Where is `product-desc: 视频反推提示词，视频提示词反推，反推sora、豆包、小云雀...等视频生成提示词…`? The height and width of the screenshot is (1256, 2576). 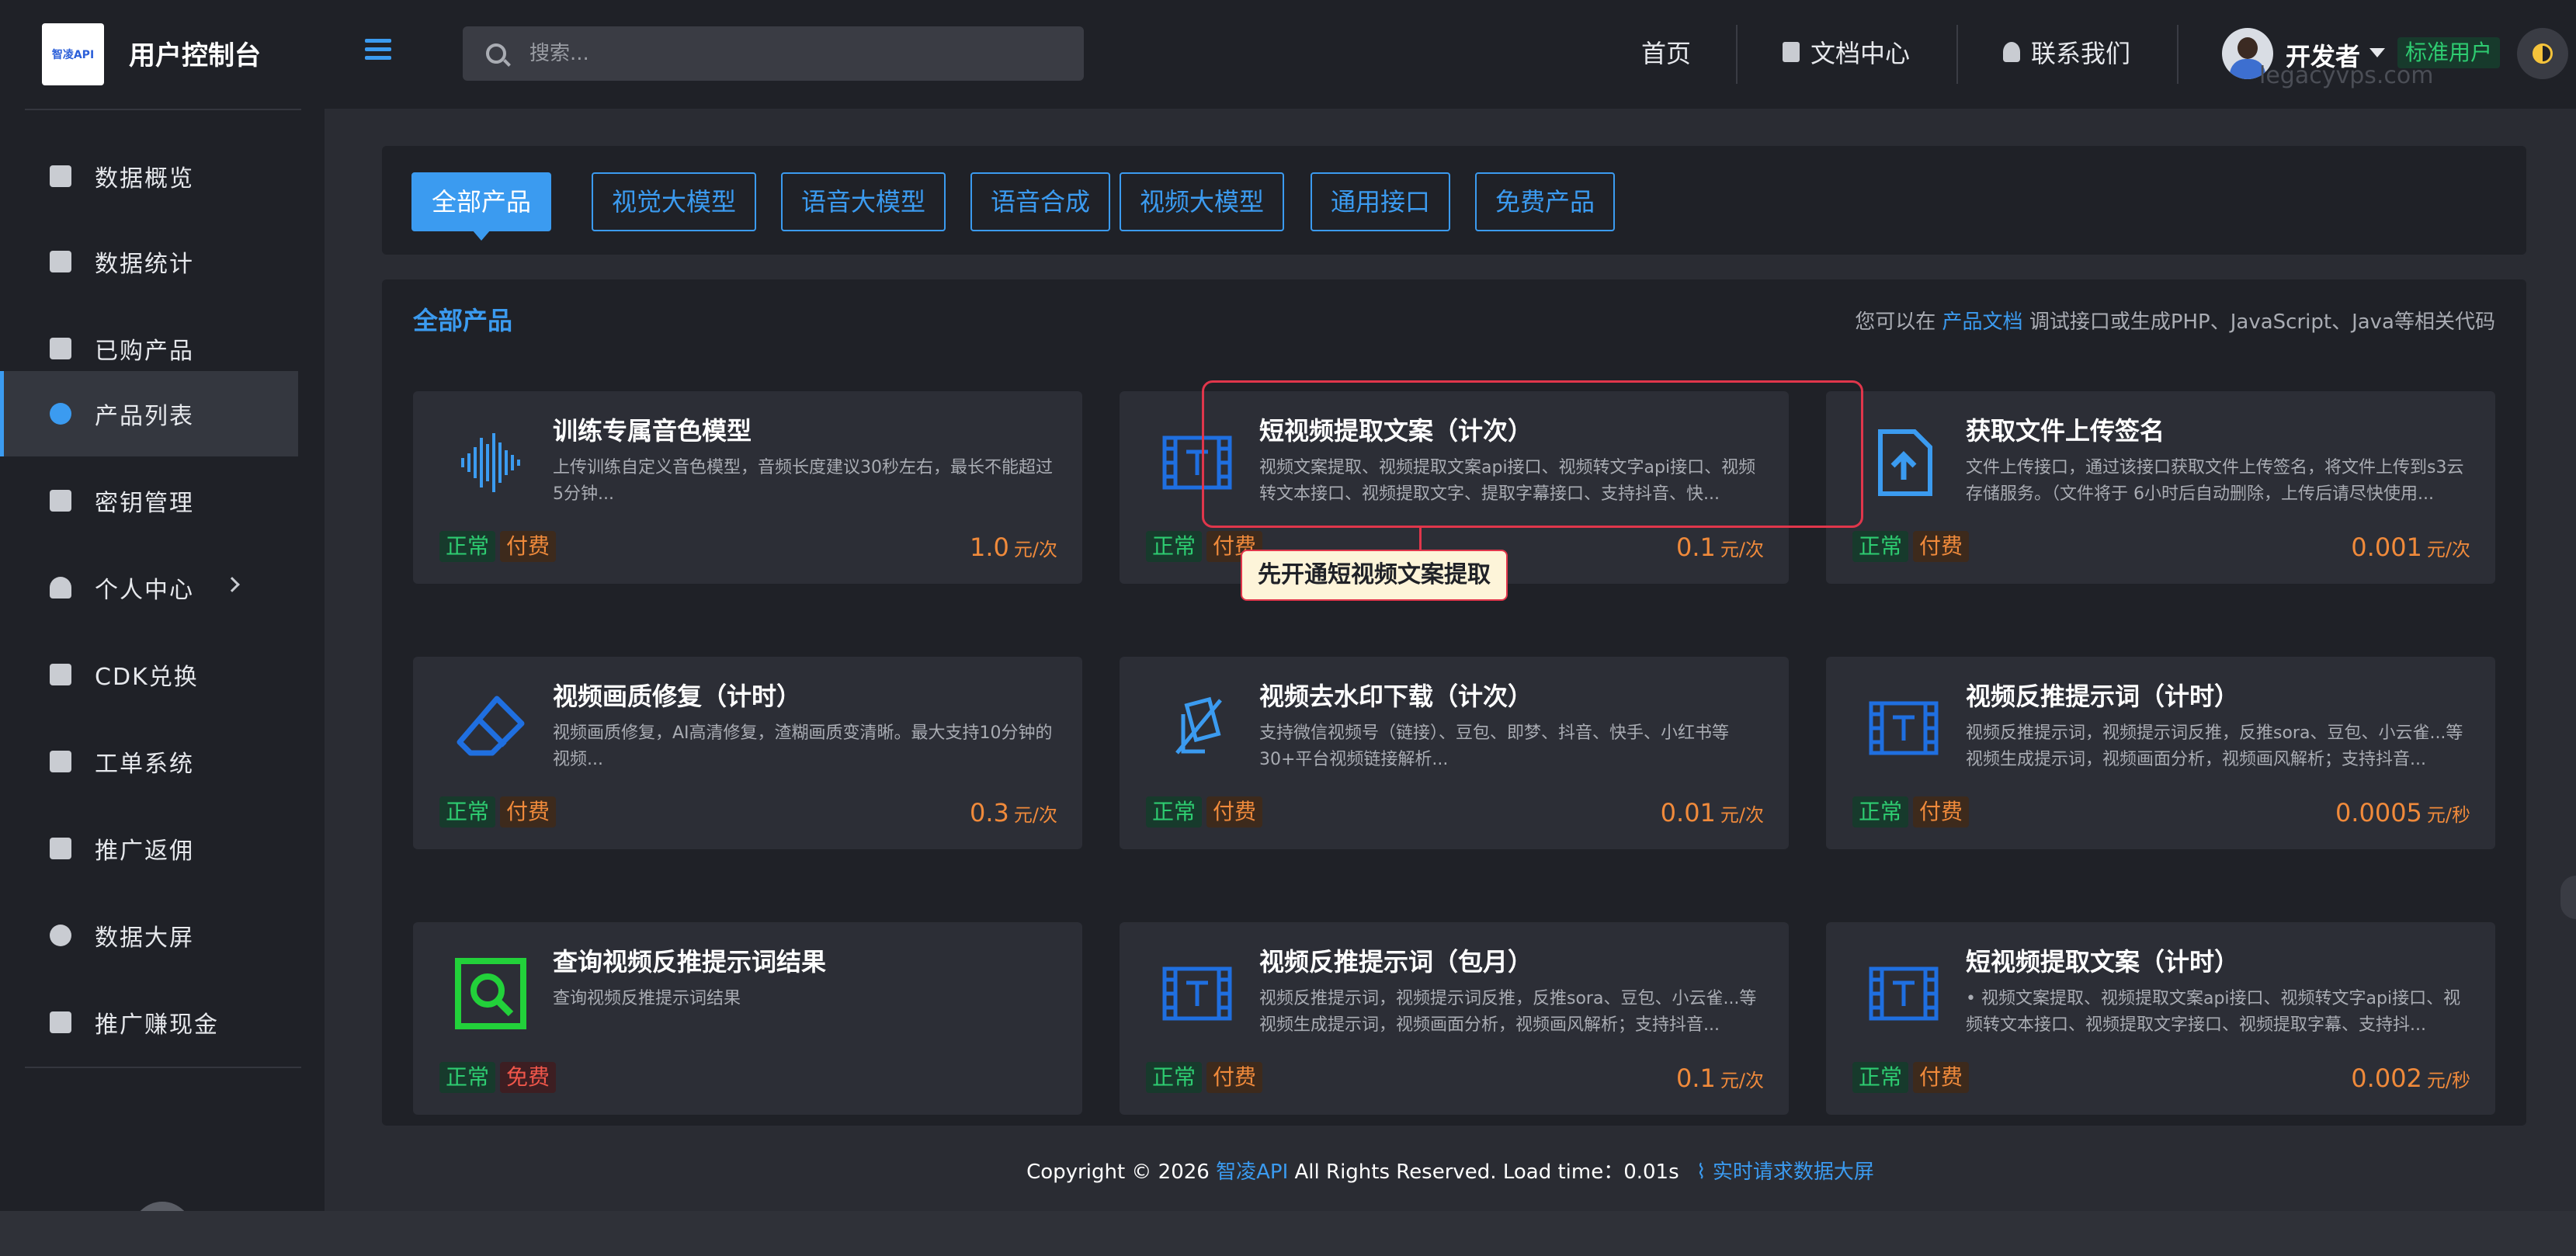 product-desc: 视频反推提示词，视频提示词反推，反推sora、豆包、小云雀...等视频生成提示词… is located at coordinates (2214, 746).